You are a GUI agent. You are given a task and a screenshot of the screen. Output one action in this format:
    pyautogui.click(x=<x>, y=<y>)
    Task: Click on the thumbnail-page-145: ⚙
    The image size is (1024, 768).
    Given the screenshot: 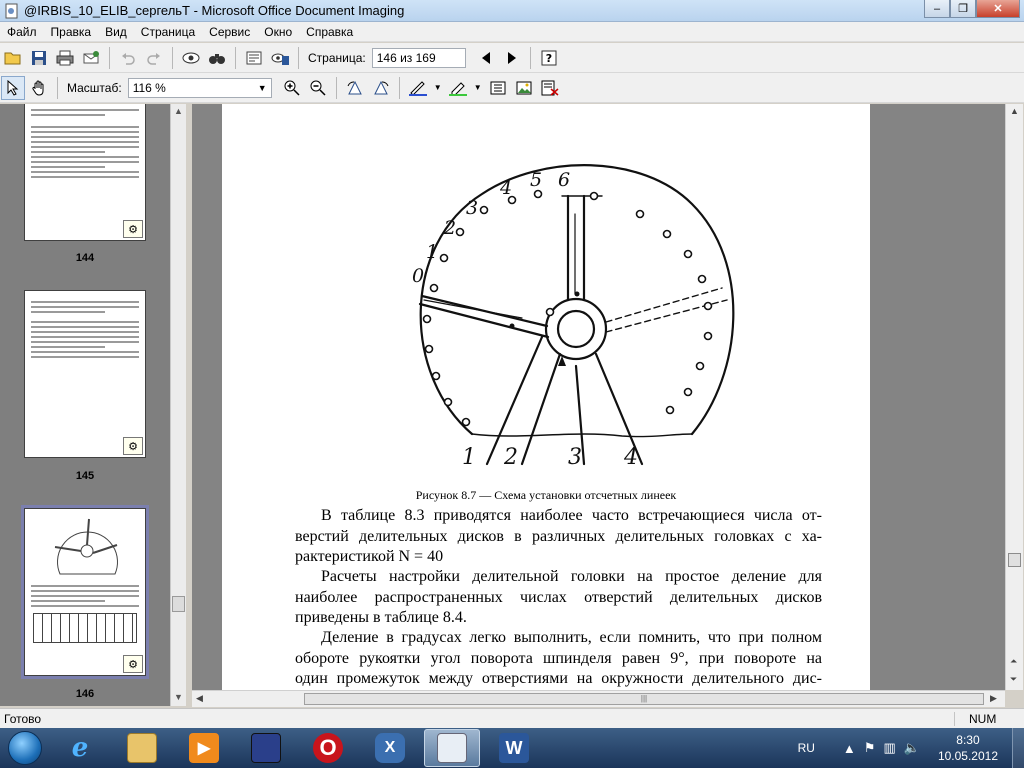 What is the action you would take?
    pyautogui.click(x=85, y=374)
    